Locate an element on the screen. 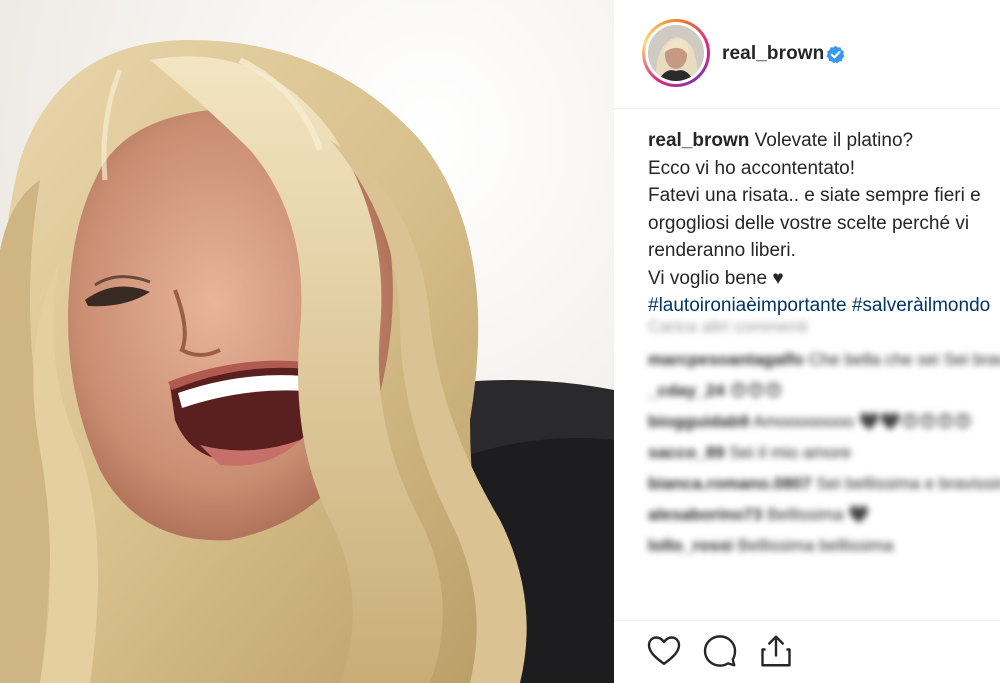 This screenshot has width=1000, height=683. comment-username: lollo_rossi is located at coordinates (690, 545).